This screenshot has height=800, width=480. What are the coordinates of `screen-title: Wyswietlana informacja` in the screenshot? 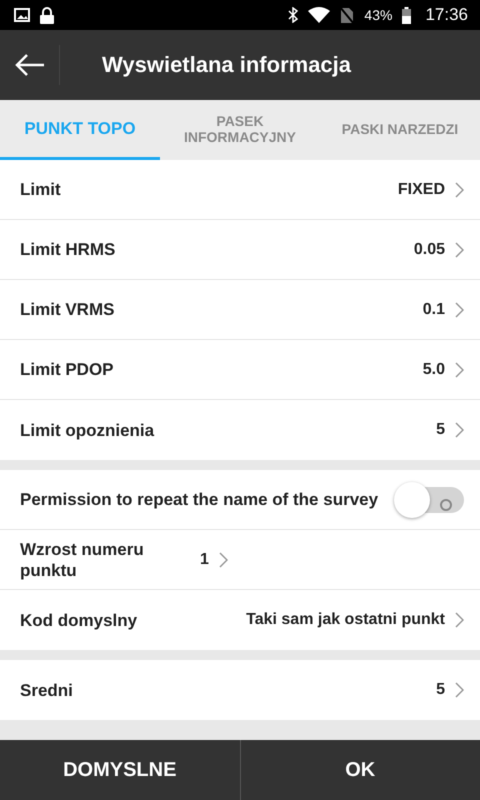 It's located at (227, 65).